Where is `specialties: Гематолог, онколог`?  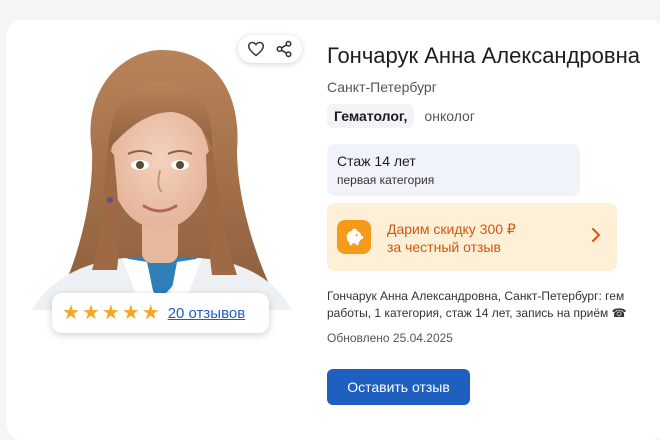 specialties: Гематолог, онколог is located at coordinates (401, 116).